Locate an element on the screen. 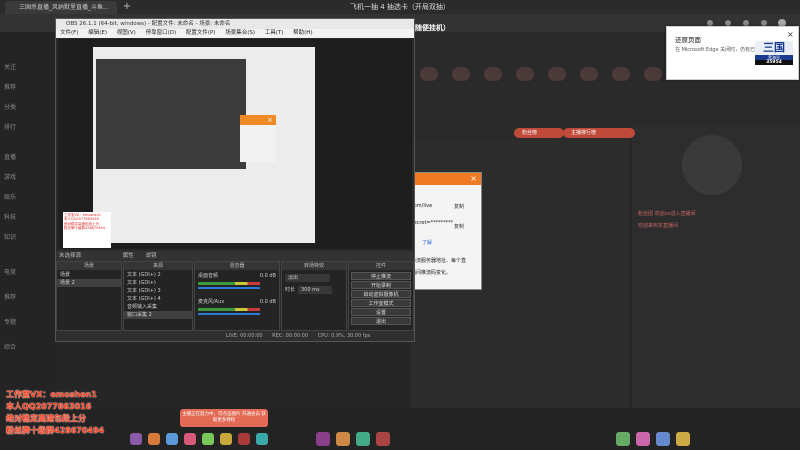 Image resolution: width=800 pixels, height=450 pixels. rec-time: REC: 00:00:00 is located at coordinates (290, 336).